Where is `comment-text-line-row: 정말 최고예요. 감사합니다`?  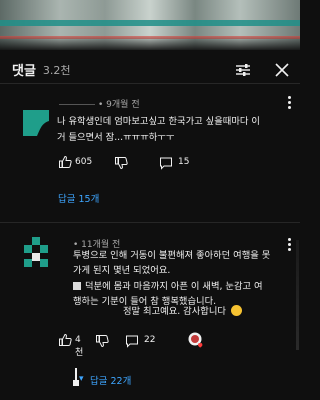
comment-text-line-row: 정말 최고예요. 감사합니다 is located at coordinates (182, 311).